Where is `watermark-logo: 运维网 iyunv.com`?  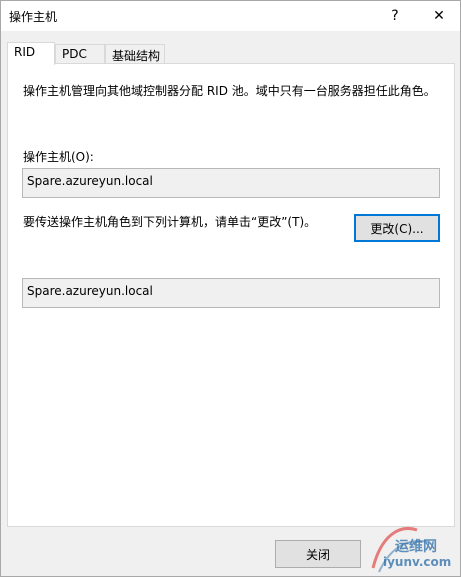
watermark-logo: 运维网 iyunv.com is located at coordinates (414, 545).